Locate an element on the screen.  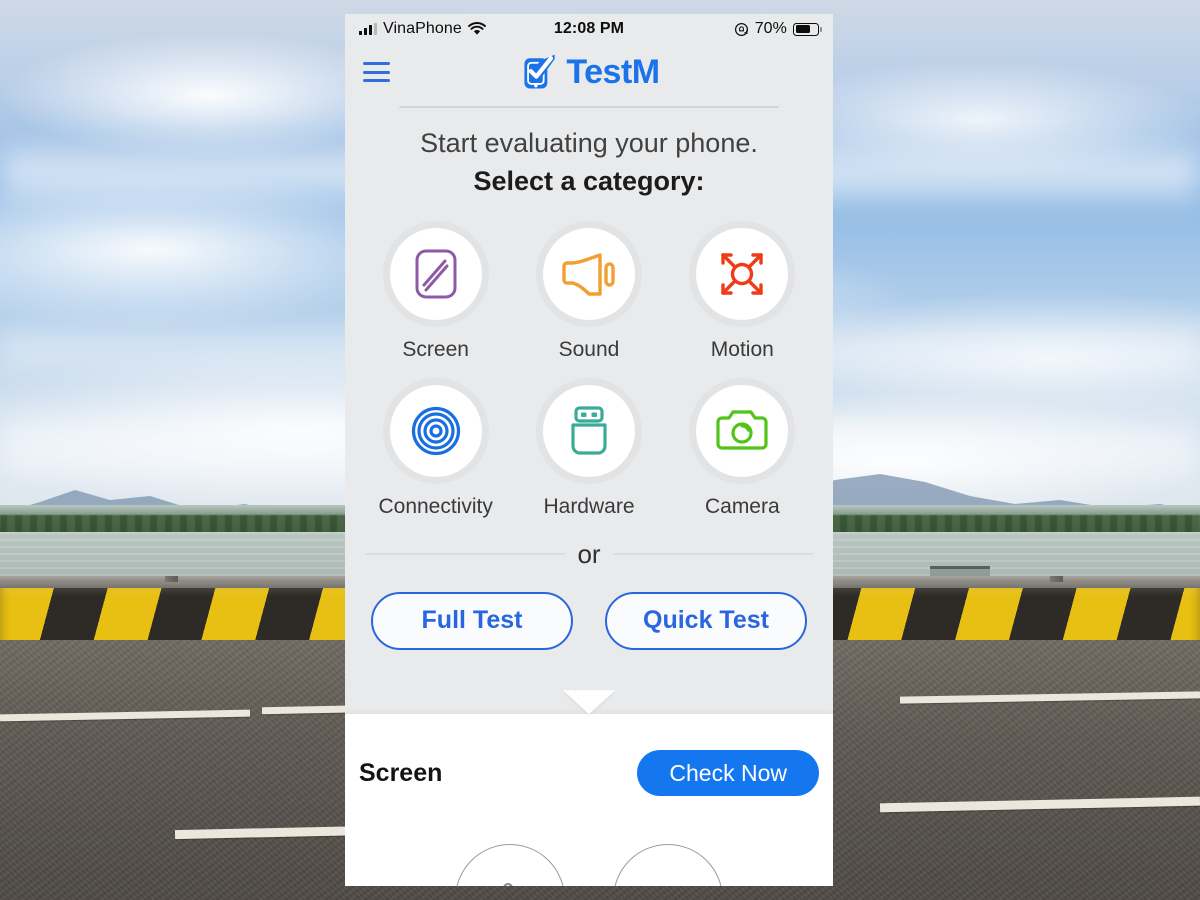
category-label: Screen is located at coordinates (435, 349).